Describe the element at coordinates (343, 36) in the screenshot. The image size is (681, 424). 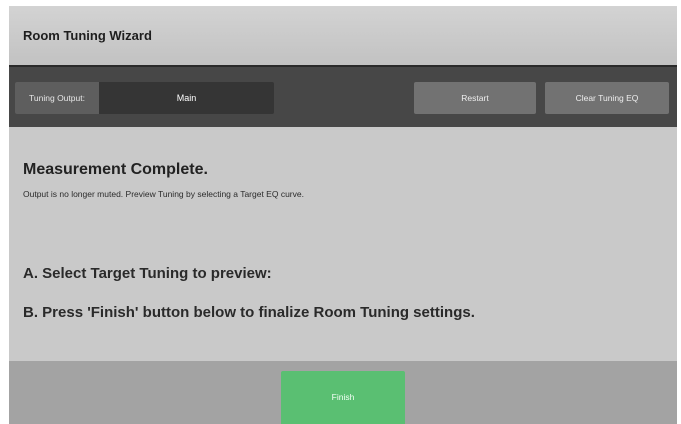
I see `title-bar: Room Tuning Wizard` at that location.